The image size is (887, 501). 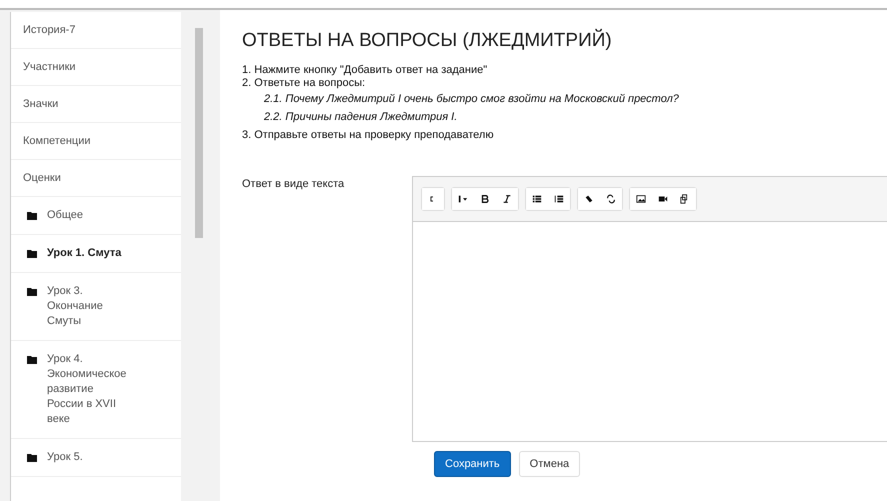 What do you see at coordinates (589, 199) in the screenshot?
I see `link-icon` at bounding box center [589, 199].